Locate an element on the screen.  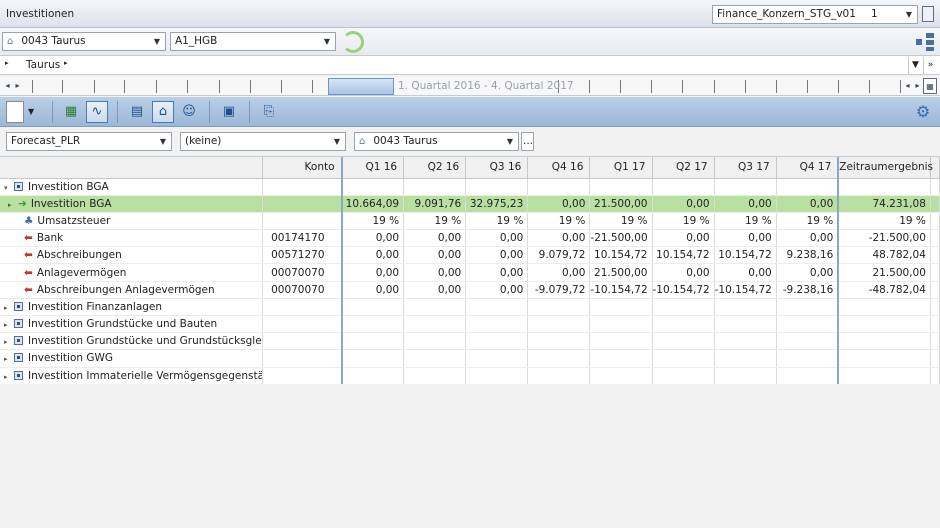
row-name-cell: ♣ Umsatzsteuer is located at coordinates (131, 221).